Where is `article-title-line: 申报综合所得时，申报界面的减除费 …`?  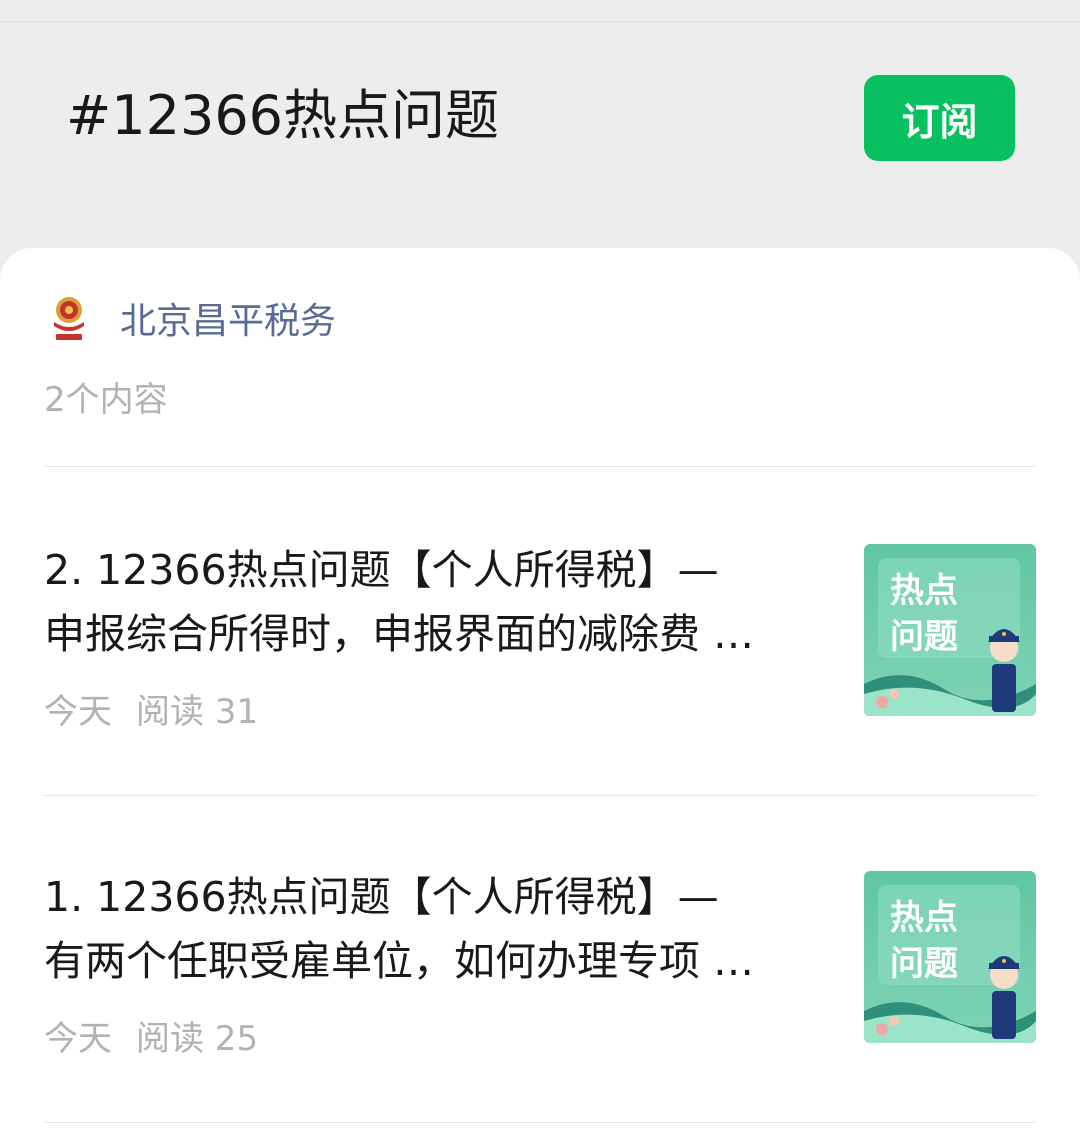 article-title-line: 申报综合所得时，申报界面的减除费 … is located at coordinates (399, 634).